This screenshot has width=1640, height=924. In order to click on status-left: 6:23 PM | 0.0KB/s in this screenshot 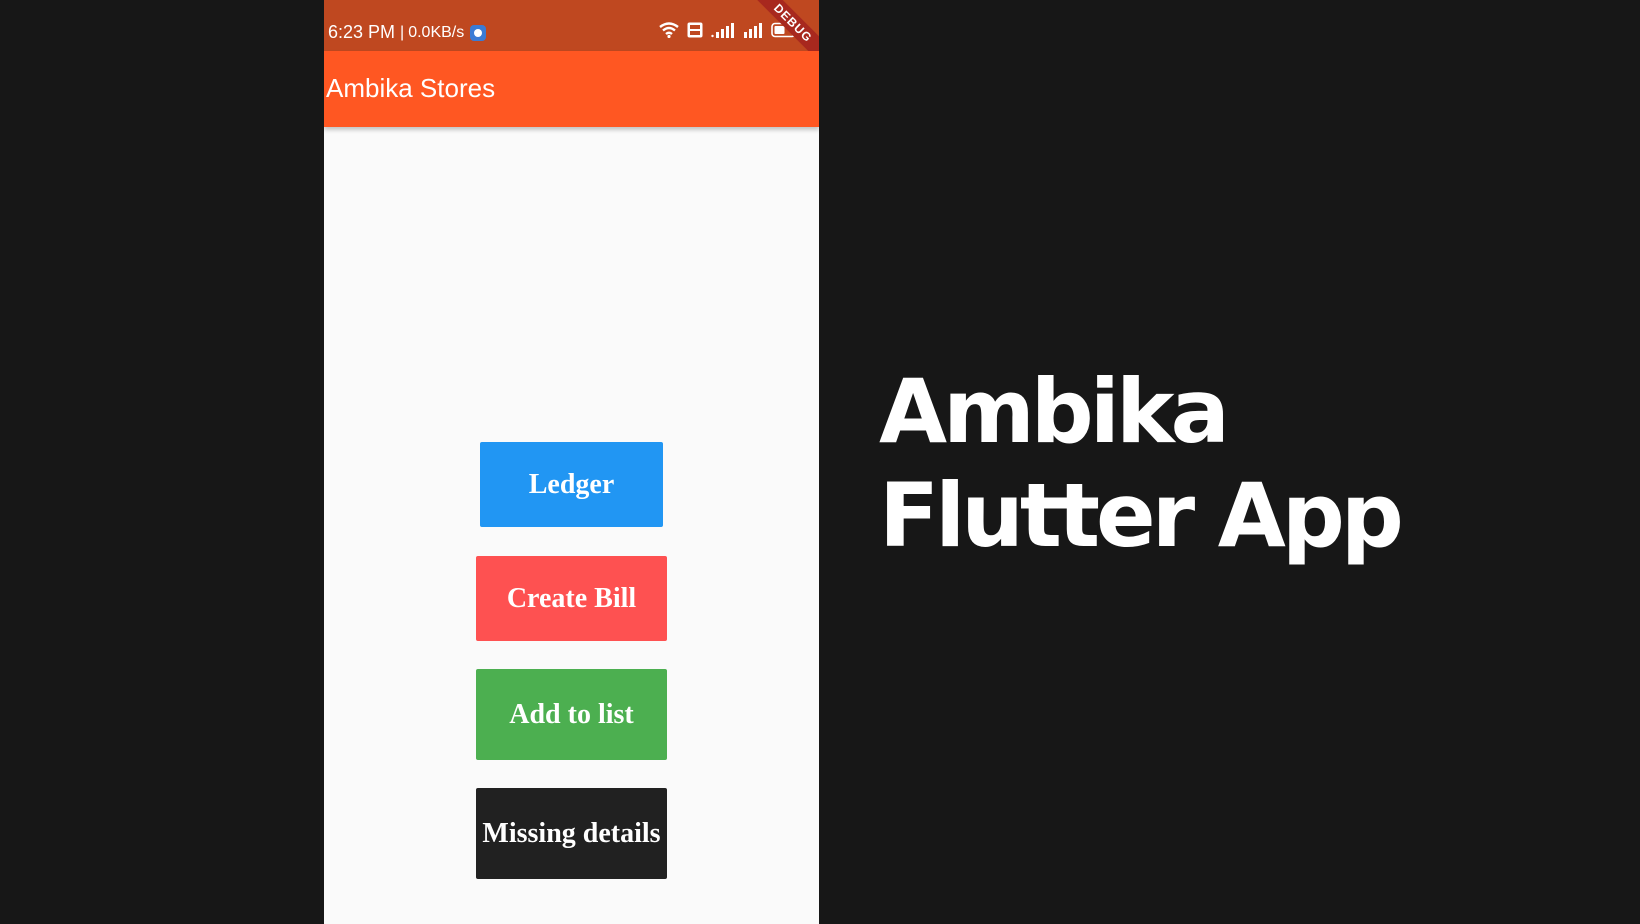, I will do `click(407, 32)`.